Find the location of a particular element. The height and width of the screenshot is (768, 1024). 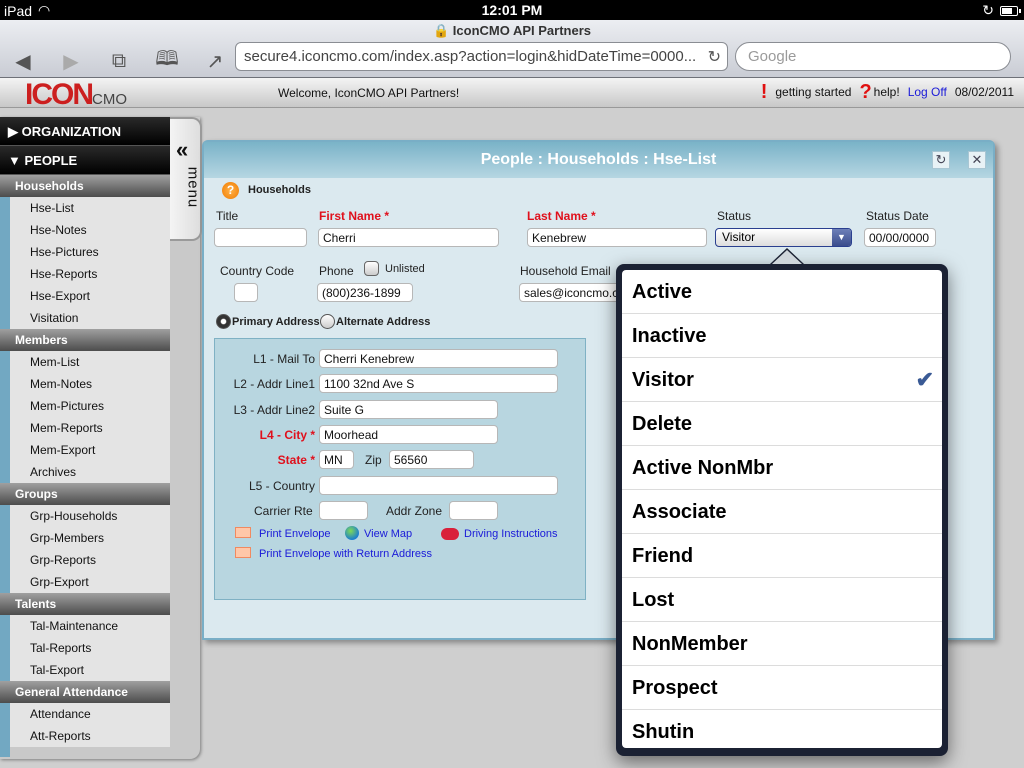

sidebar-section-groups: Groups is located at coordinates (85, 494).